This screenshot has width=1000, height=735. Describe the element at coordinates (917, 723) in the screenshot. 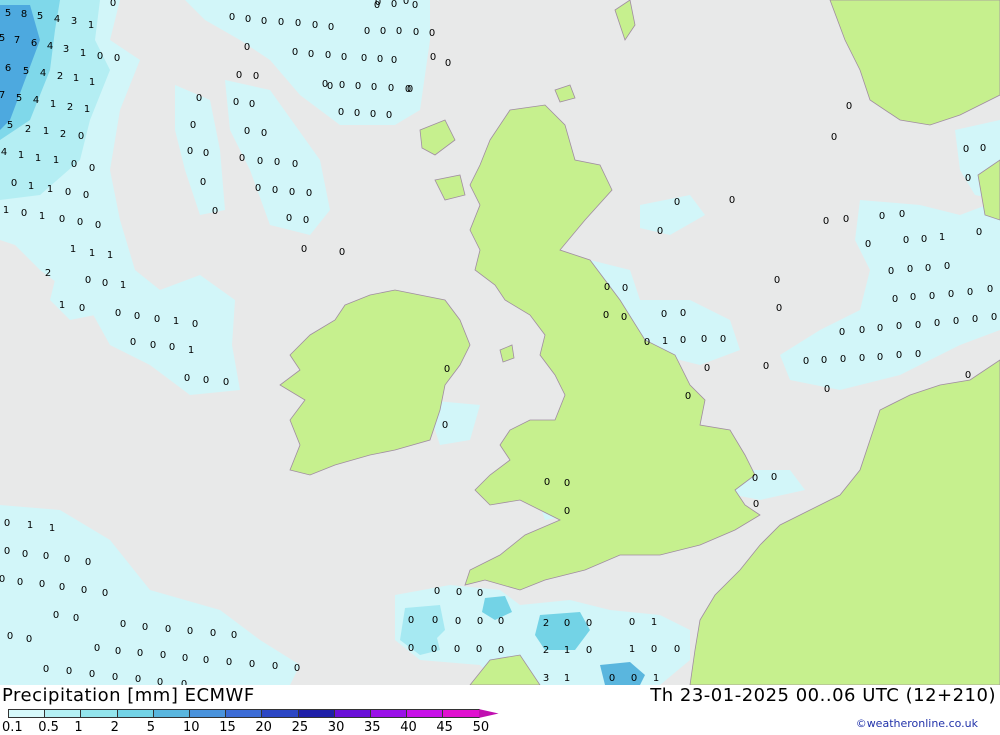

I see `credit-link: ©weatheronline.co.uk` at that location.